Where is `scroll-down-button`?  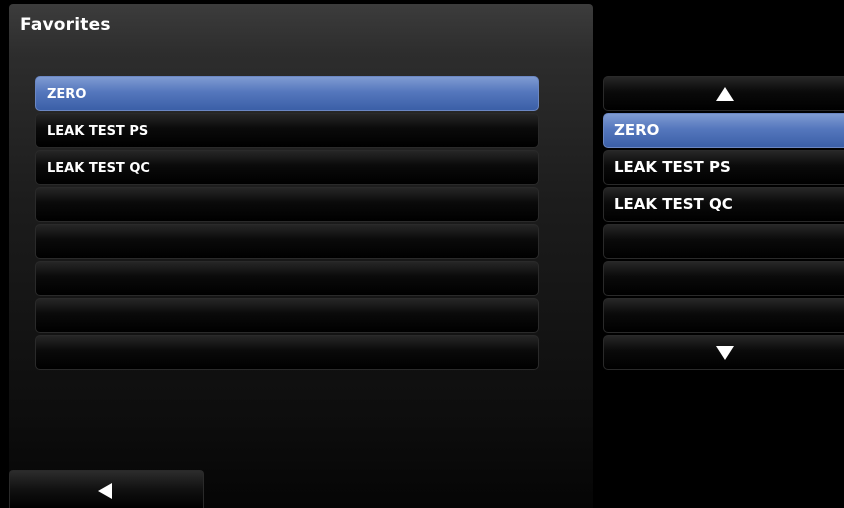
scroll-down-button is located at coordinates (723, 352).